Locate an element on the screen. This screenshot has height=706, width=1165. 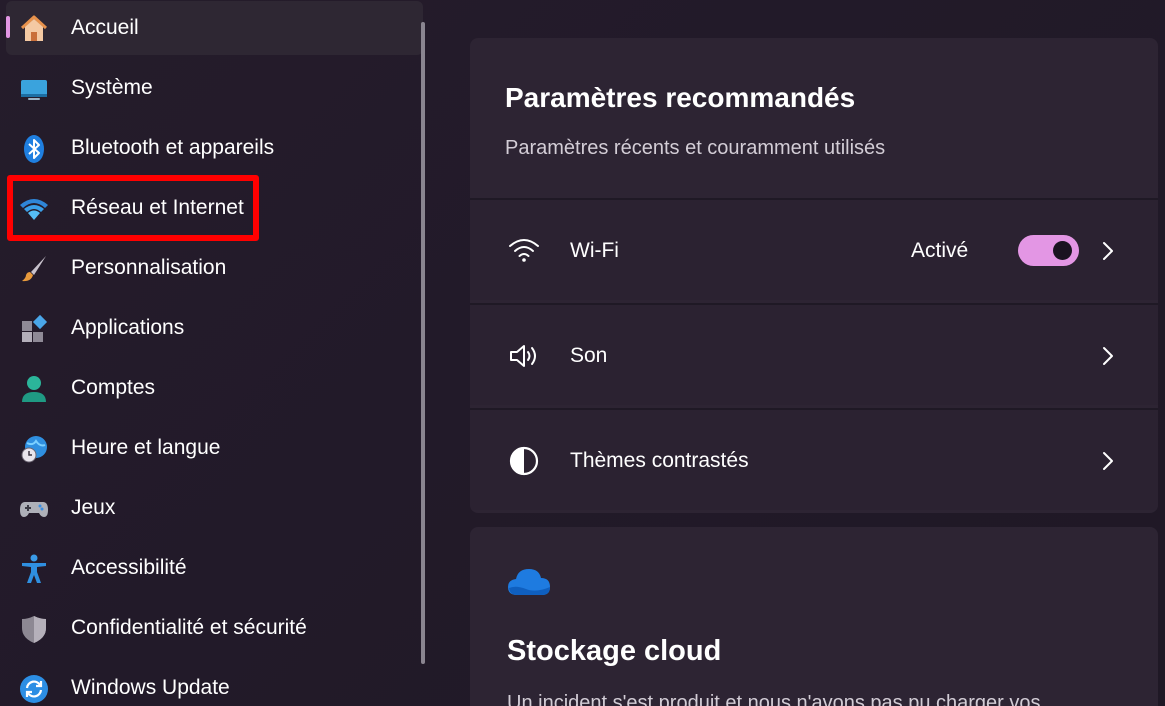
sidebar-item-label: Bluetooth et appareils is located at coordinates (173, 147).